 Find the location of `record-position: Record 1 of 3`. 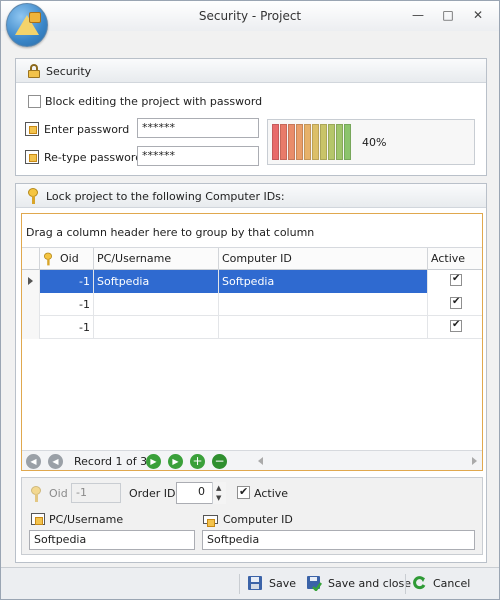

record-position: Record 1 of 3 is located at coordinates (111, 461).